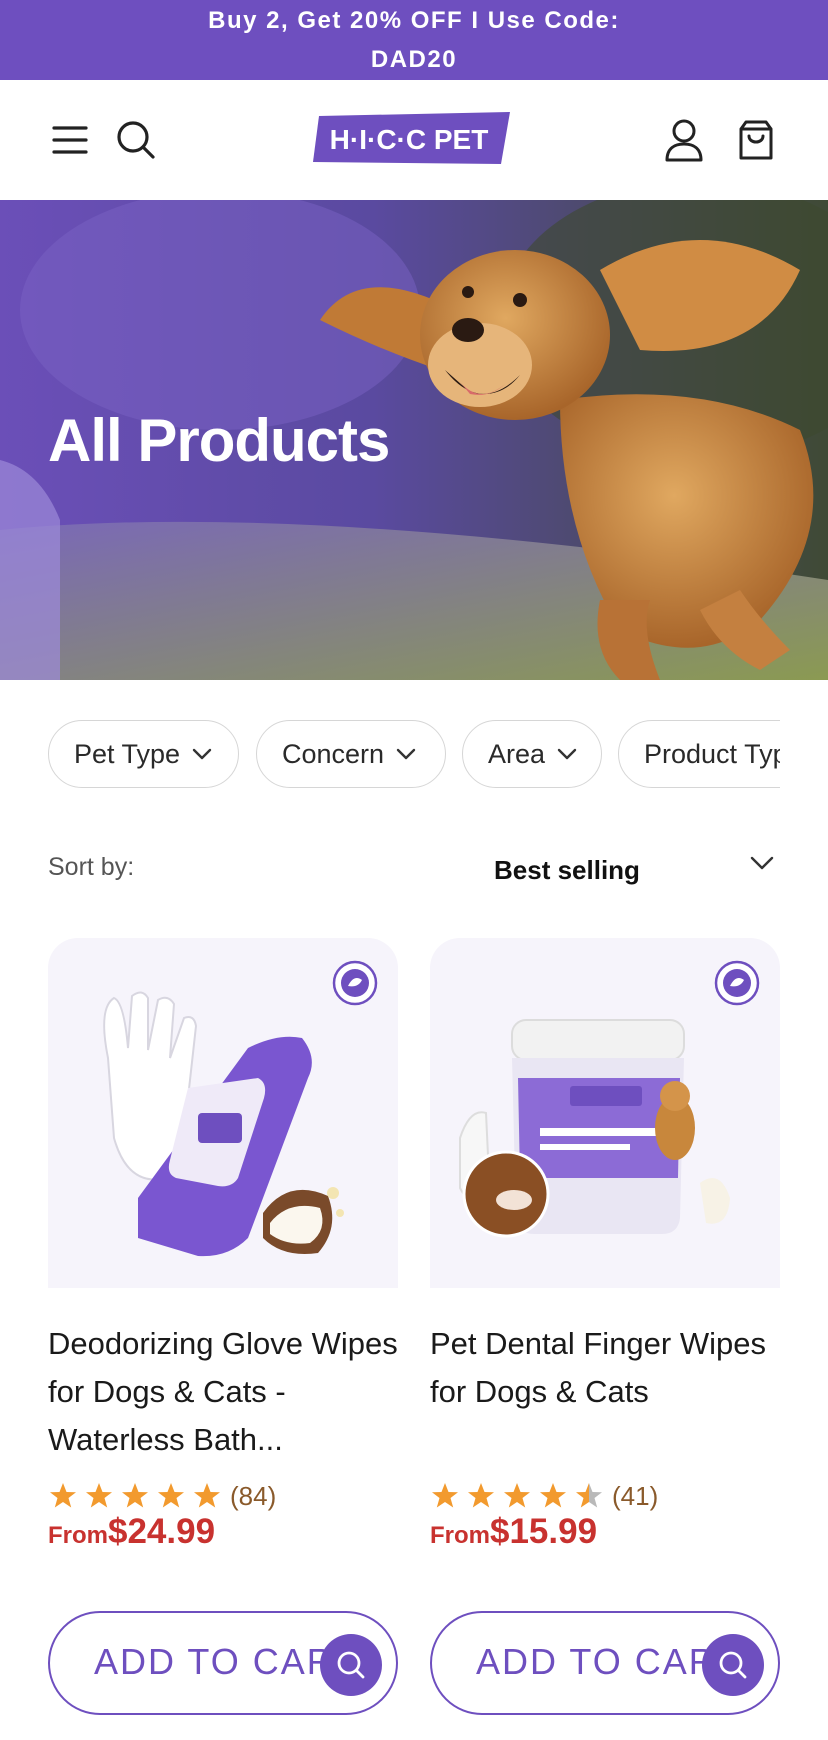 Image resolution: width=828 pixels, height=1740 pixels. What do you see at coordinates (712, 753) in the screenshot?
I see `filter-label: Product Type` at bounding box center [712, 753].